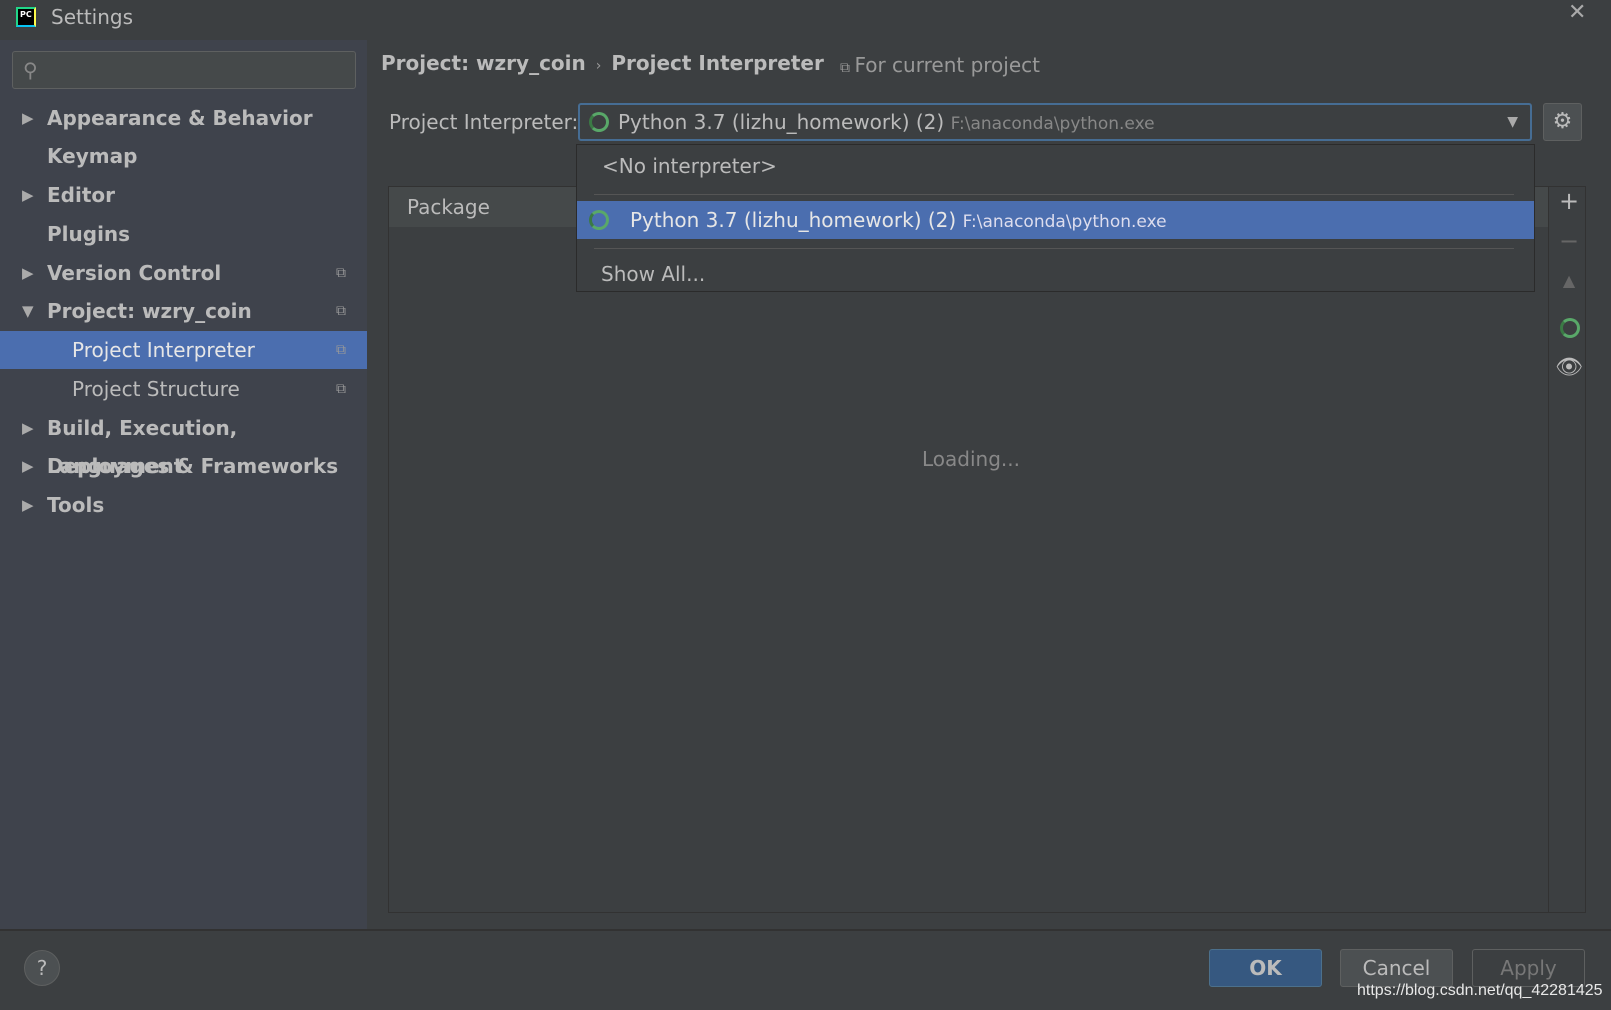  What do you see at coordinates (30, 70) in the screenshot?
I see `search-icon: ⚲` at bounding box center [30, 70].